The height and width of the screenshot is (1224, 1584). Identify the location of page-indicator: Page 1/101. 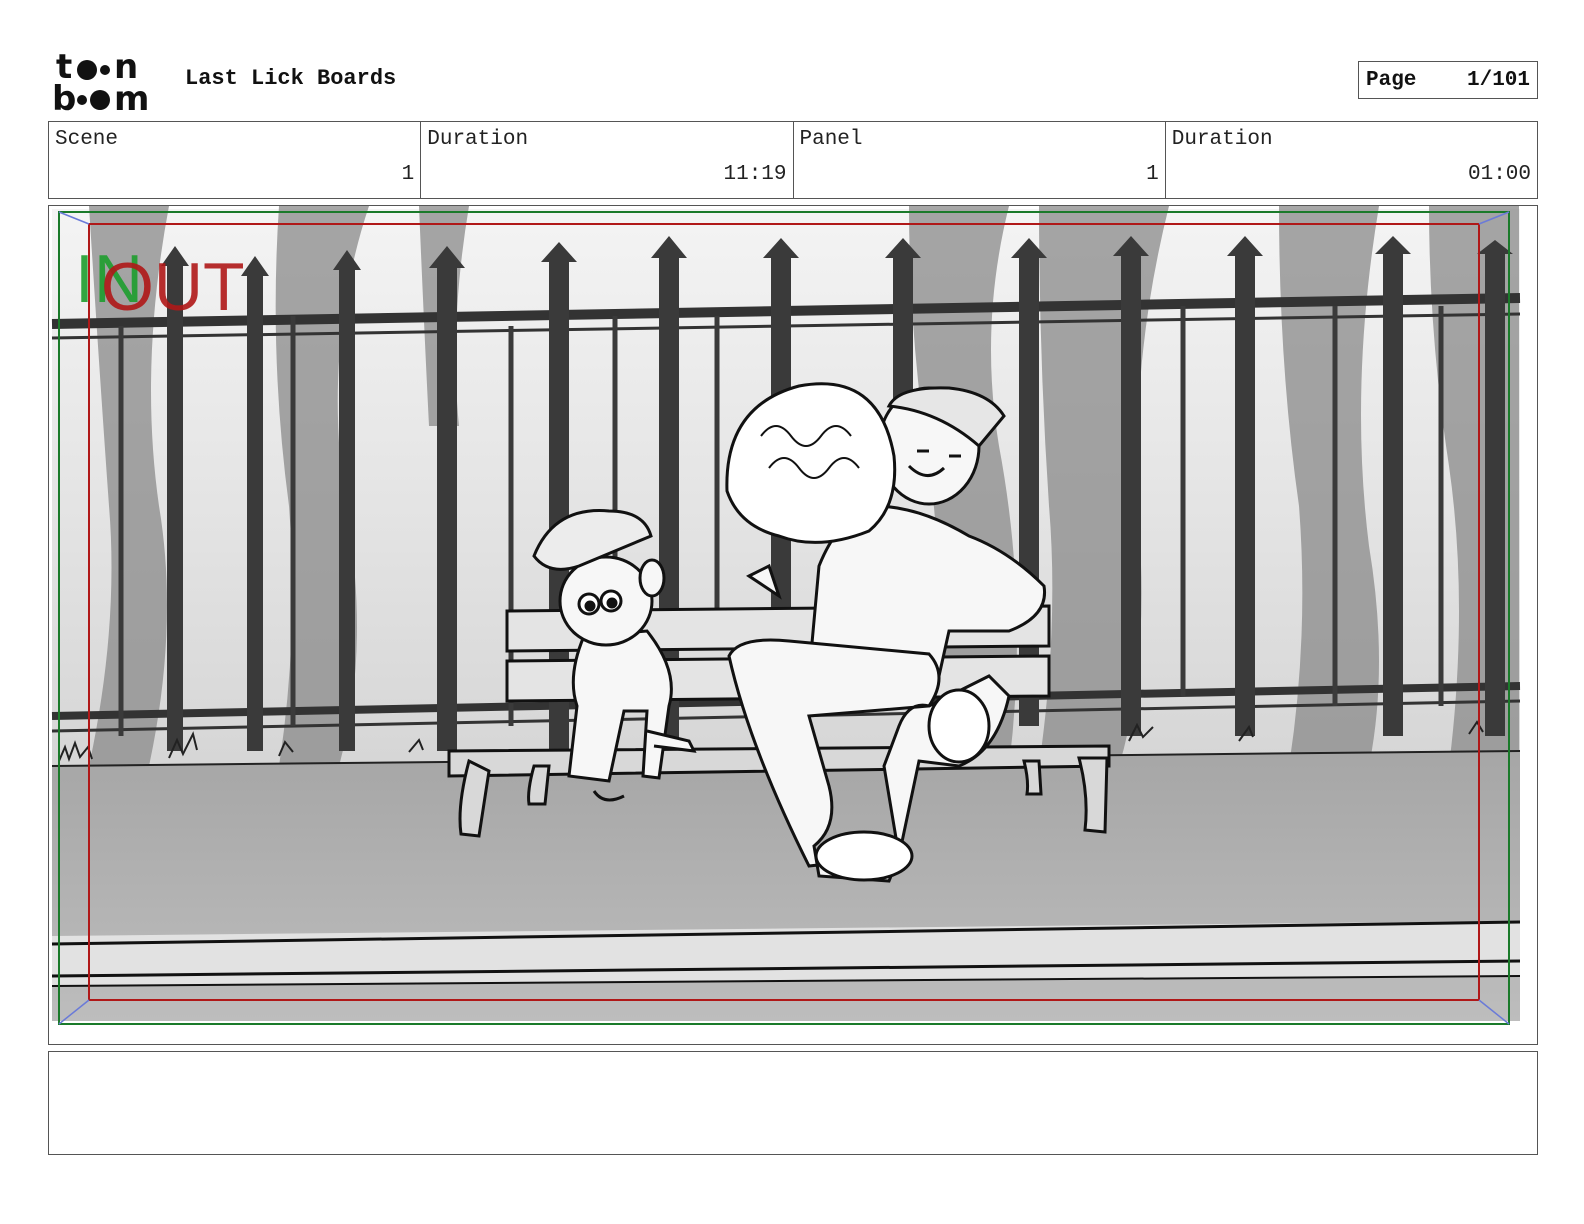
(1448, 80).